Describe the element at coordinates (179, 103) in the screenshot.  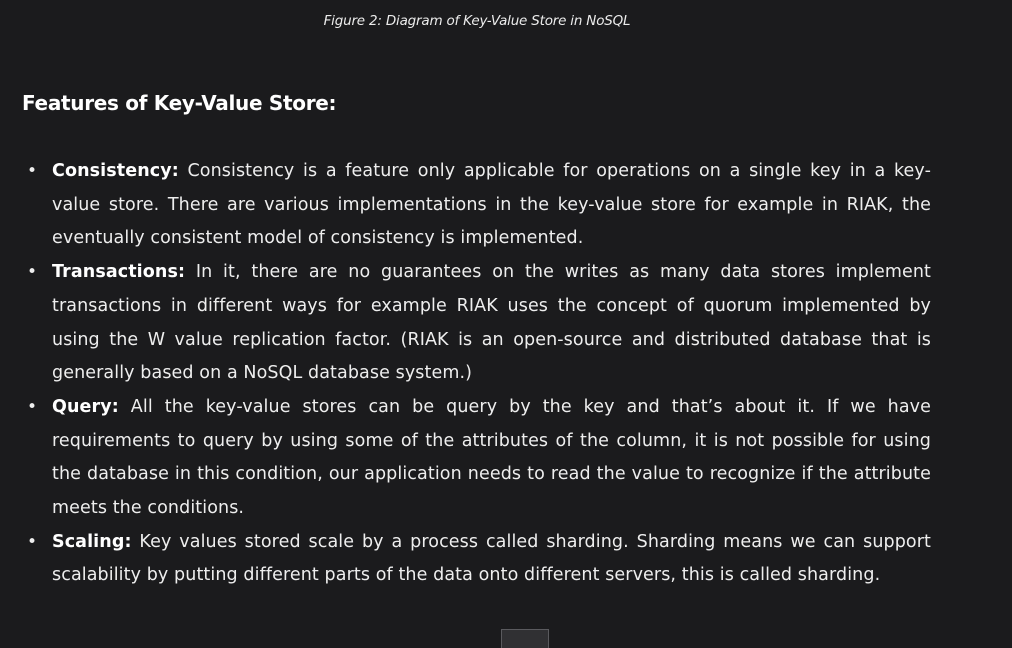
I see `section-heading: Features of Key-Value Store:` at that location.